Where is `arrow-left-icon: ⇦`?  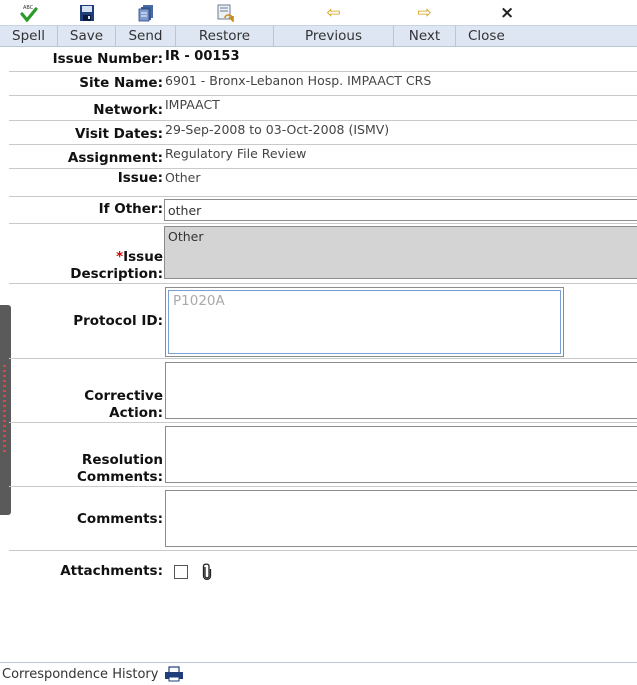
arrow-left-icon: ⇦ is located at coordinates (333, 12).